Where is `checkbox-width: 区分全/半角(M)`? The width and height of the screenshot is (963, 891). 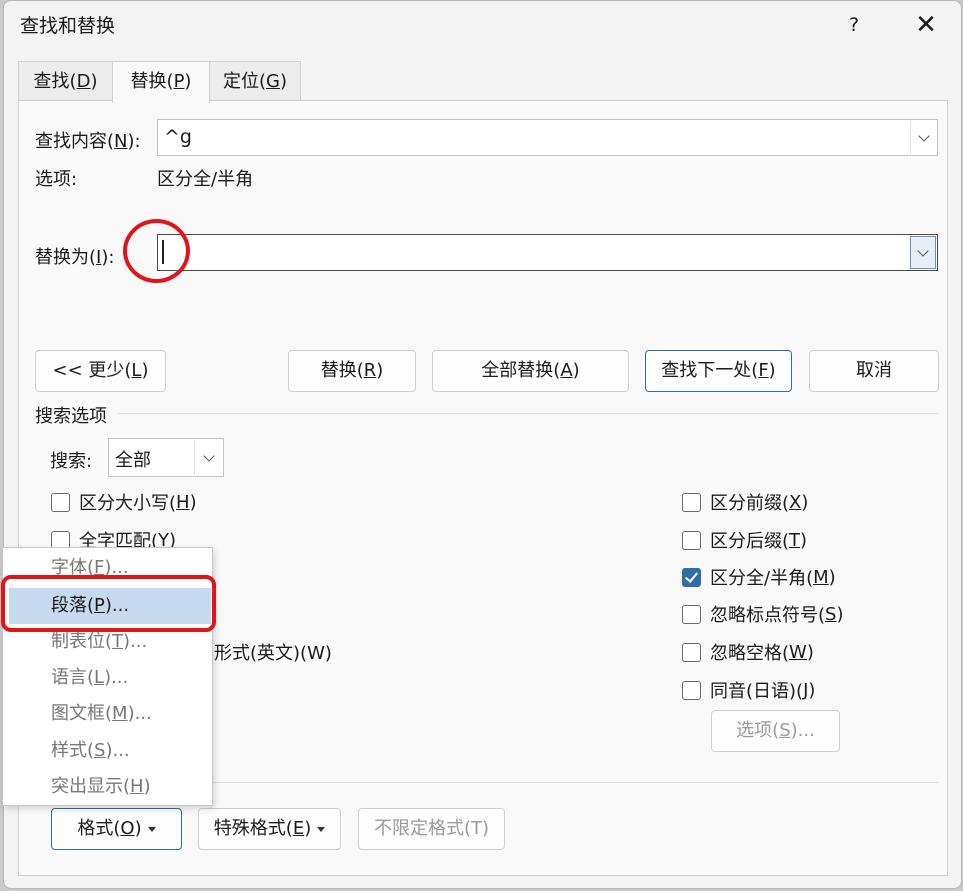
checkbox-width: 区分全/半角(M) is located at coordinates (759, 577).